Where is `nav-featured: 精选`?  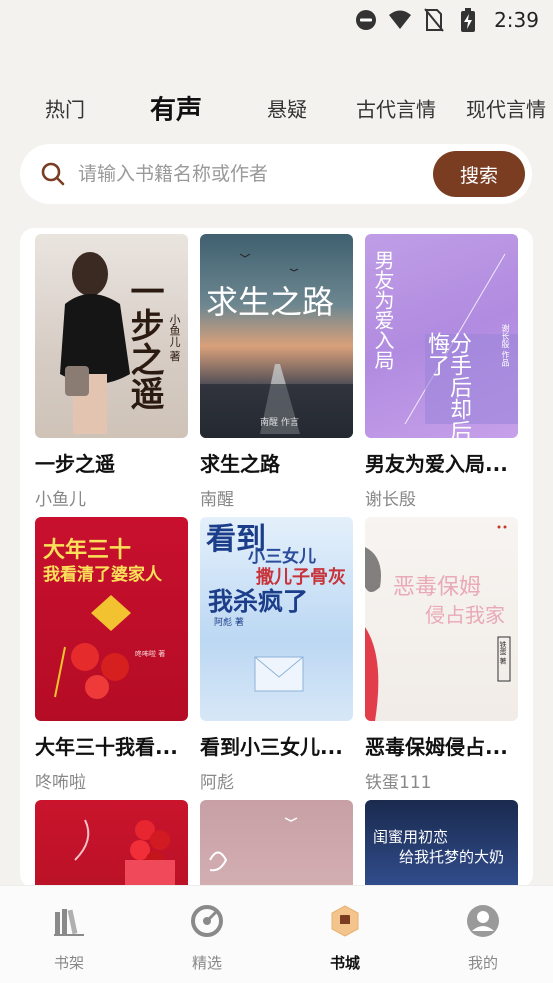 nav-featured: 精选 is located at coordinates (207, 934).